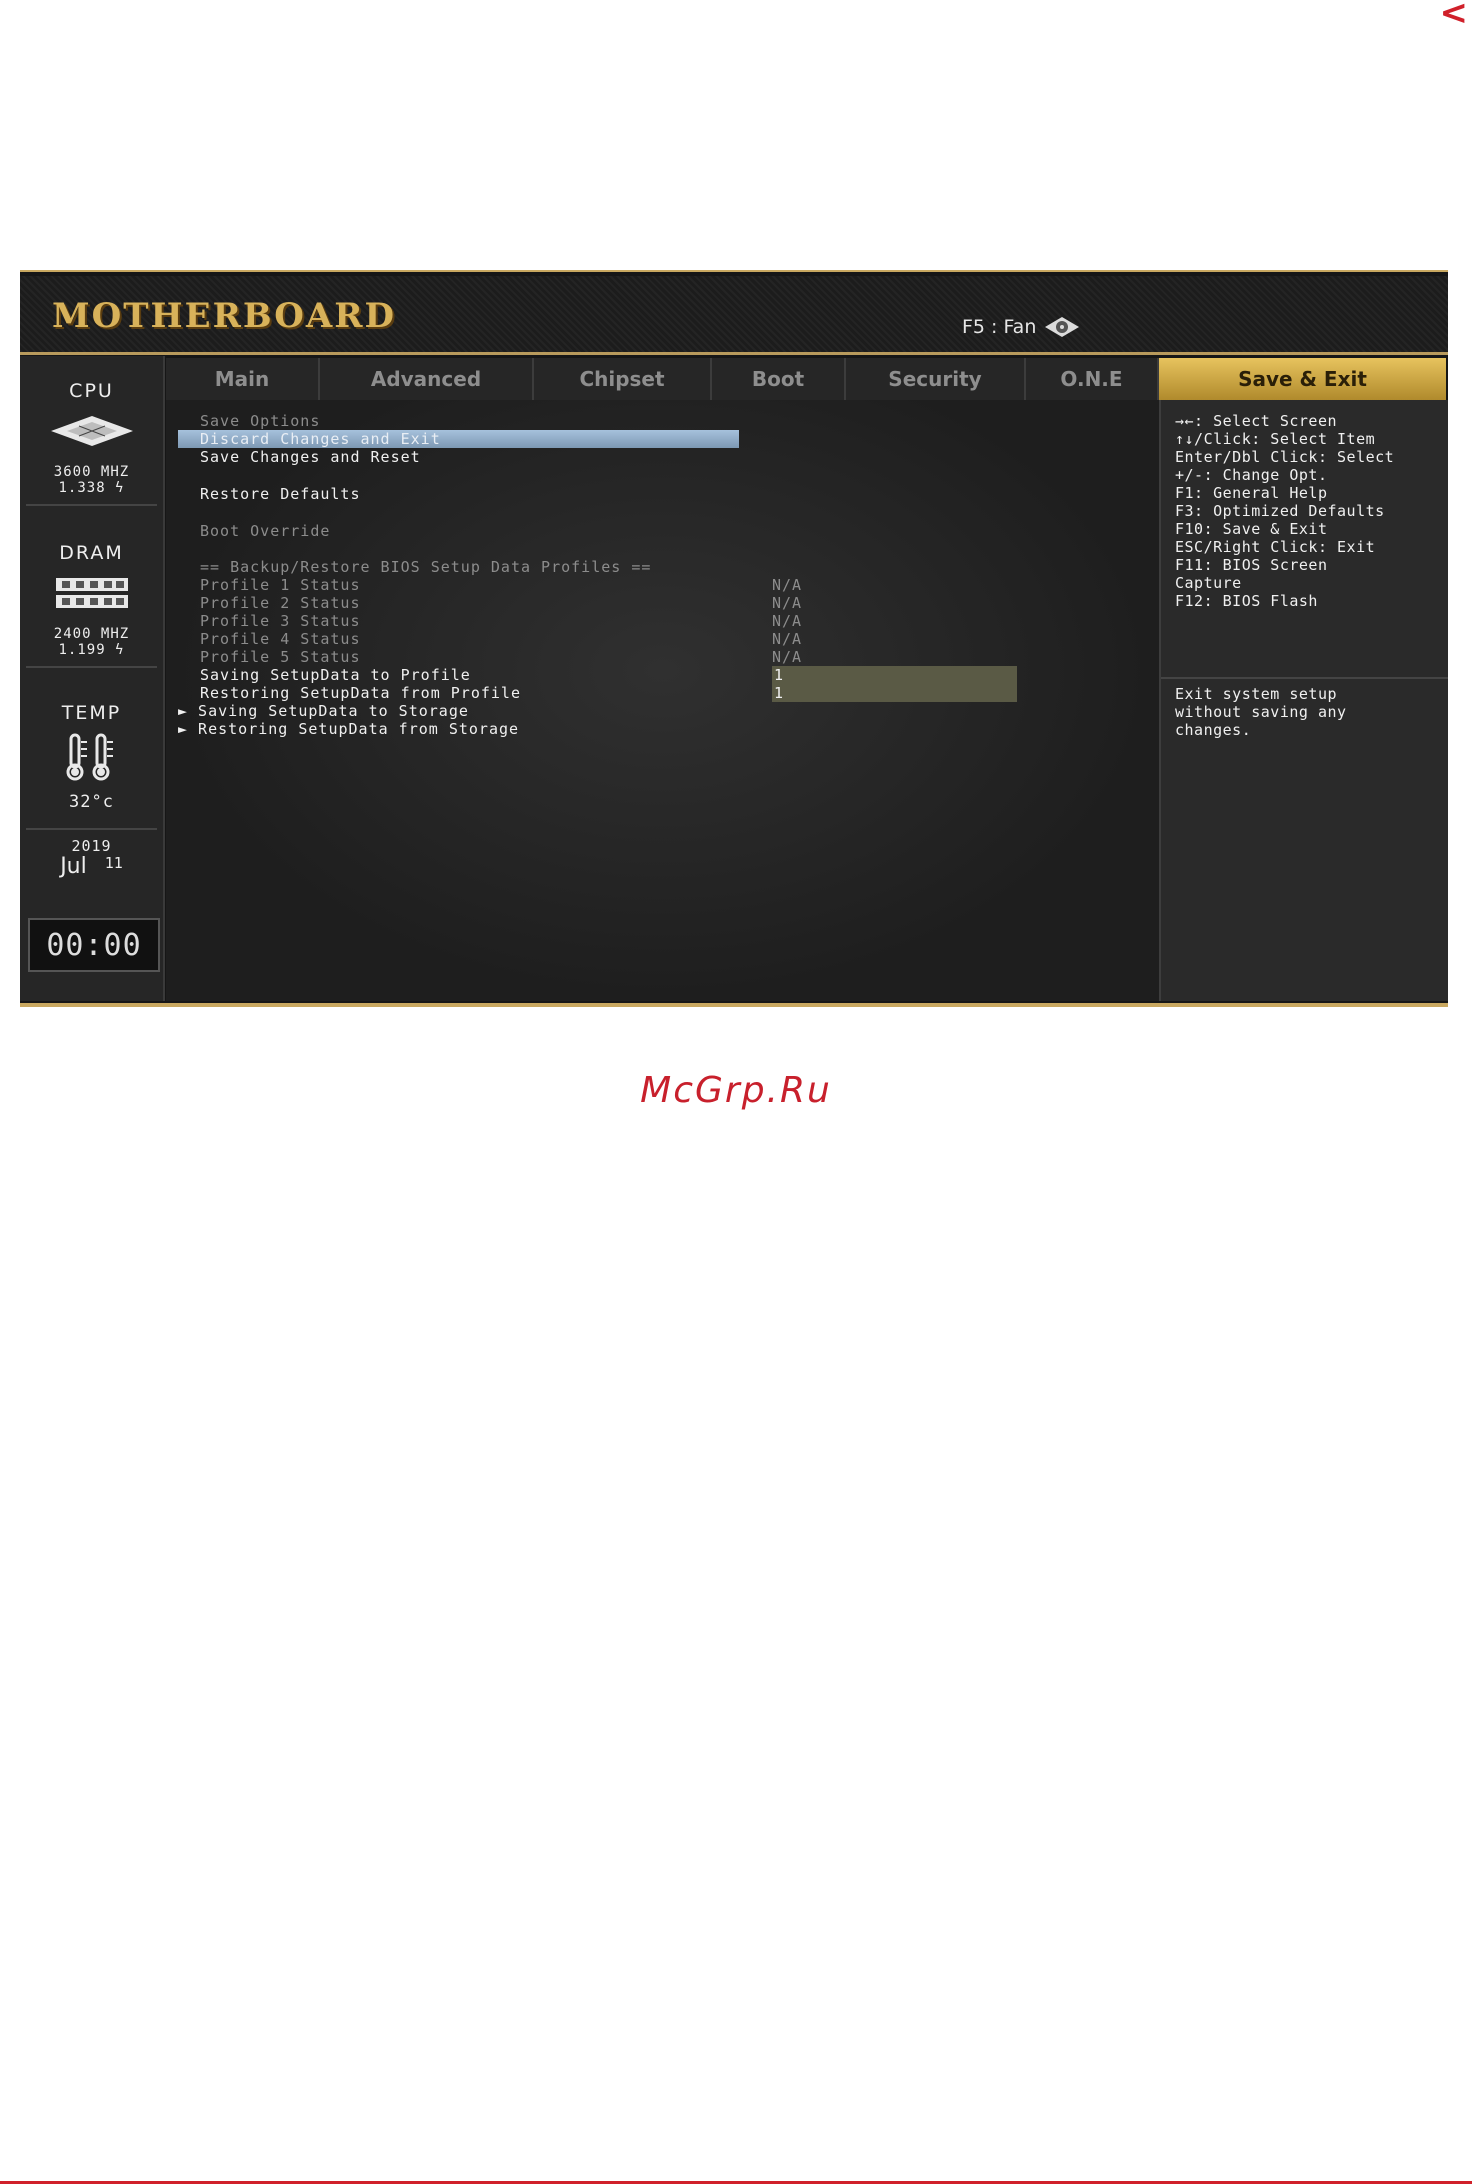  What do you see at coordinates (1251, 475) in the screenshot?
I see `help-key-line: +/-: Change Opt.` at bounding box center [1251, 475].